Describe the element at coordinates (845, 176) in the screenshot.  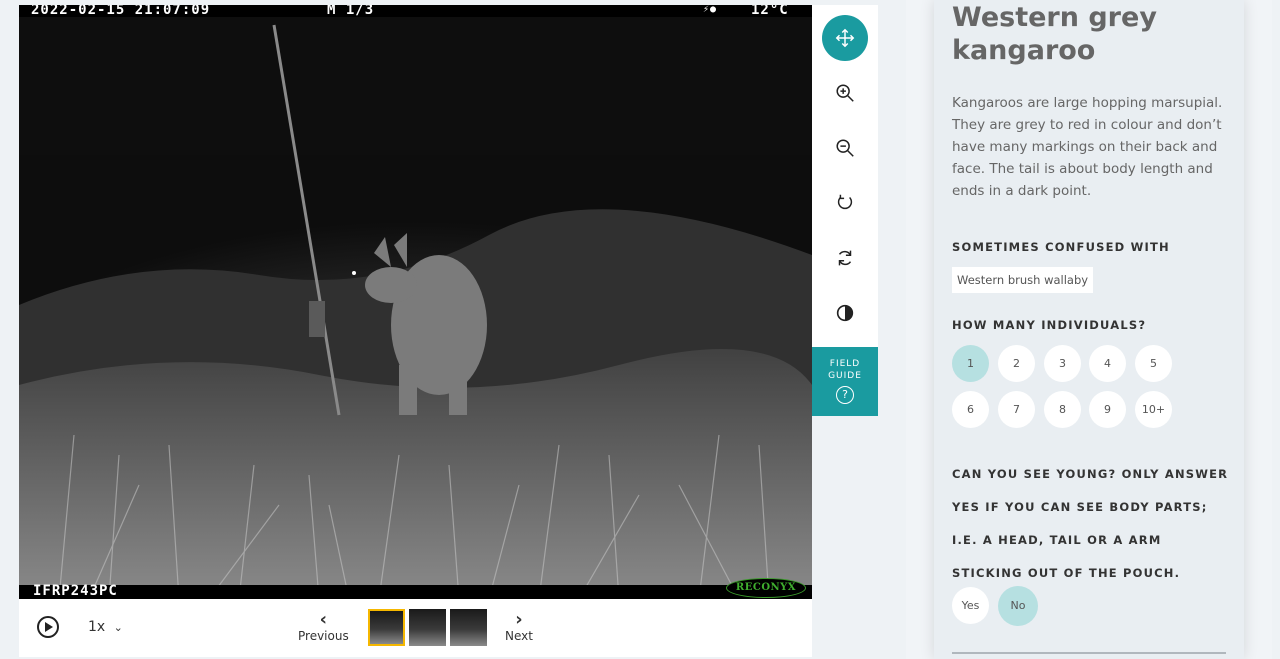
I see `image-toolbar` at that location.